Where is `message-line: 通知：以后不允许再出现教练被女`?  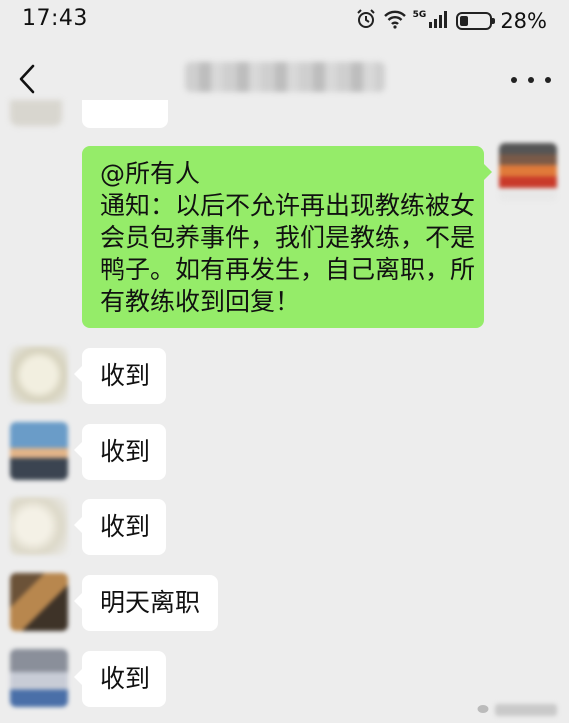 message-line: 通知：以后不允许再出现教练被女 is located at coordinates (288, 205).